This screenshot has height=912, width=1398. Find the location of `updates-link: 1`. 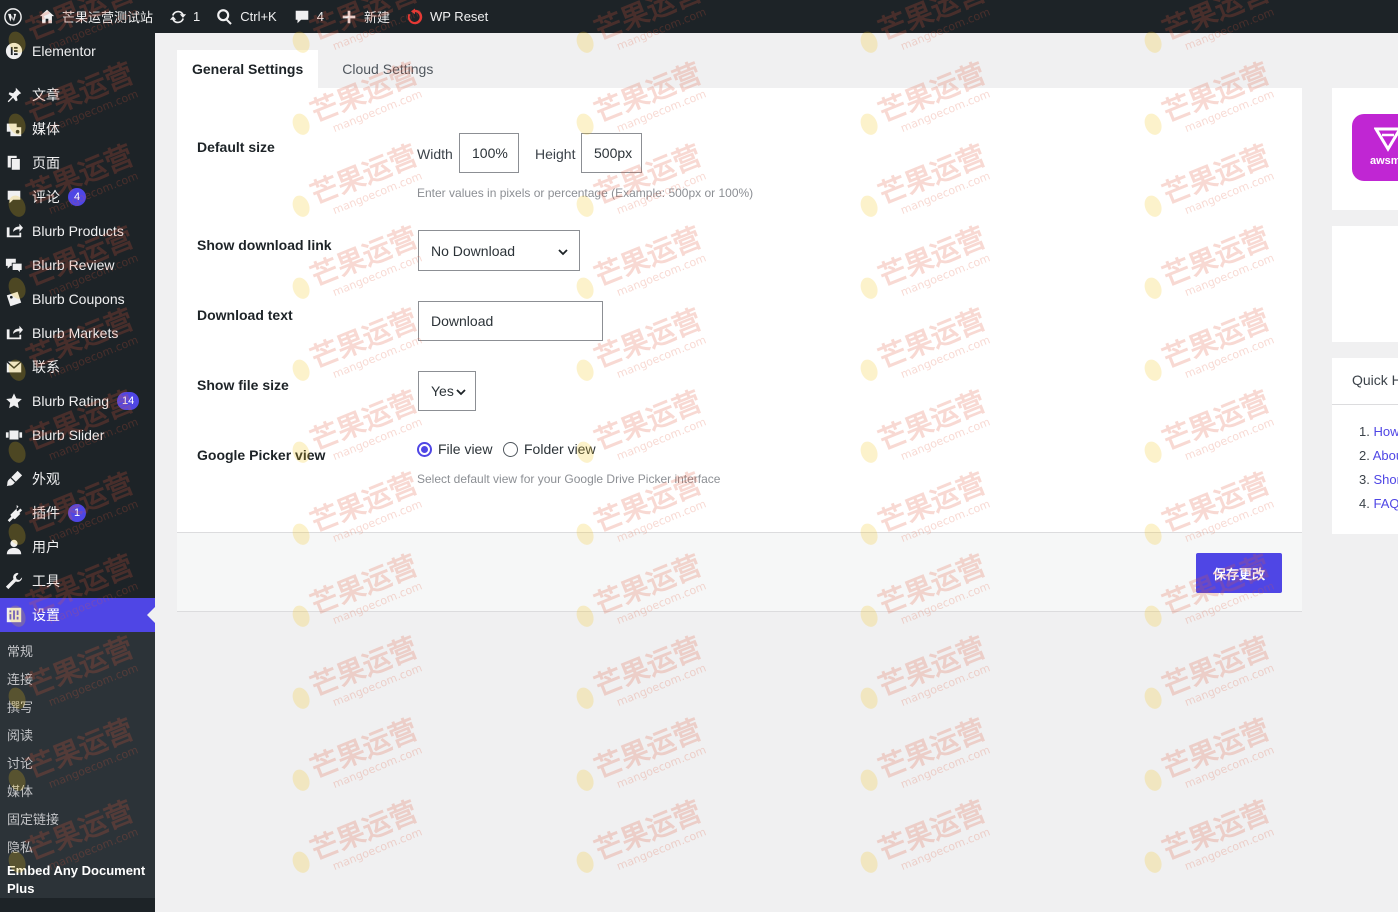

updates-link: 1 is located at coordinates (184, 16).